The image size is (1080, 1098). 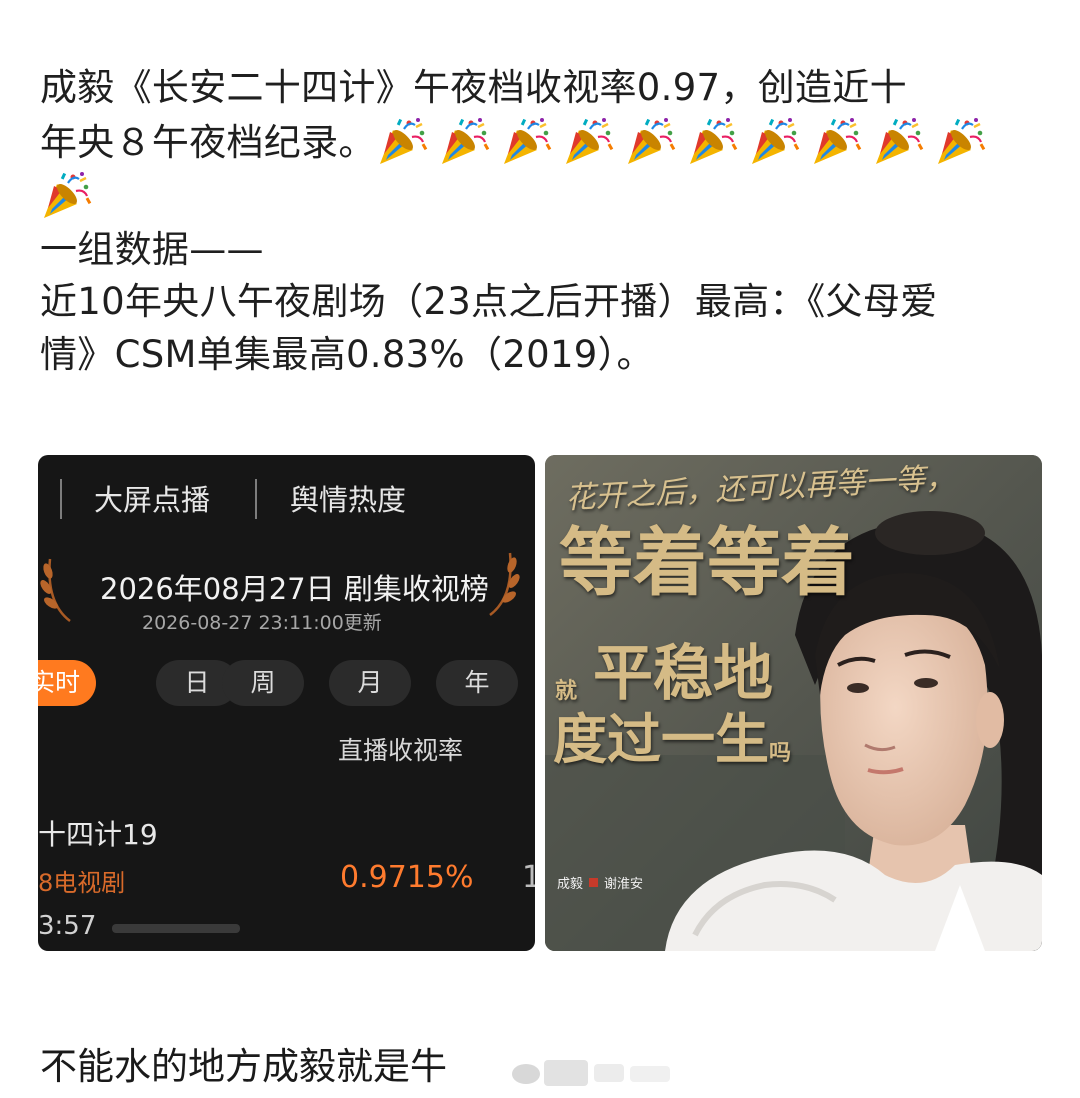 I want to click on time-value: 3:57, so click(x=67, y=926).